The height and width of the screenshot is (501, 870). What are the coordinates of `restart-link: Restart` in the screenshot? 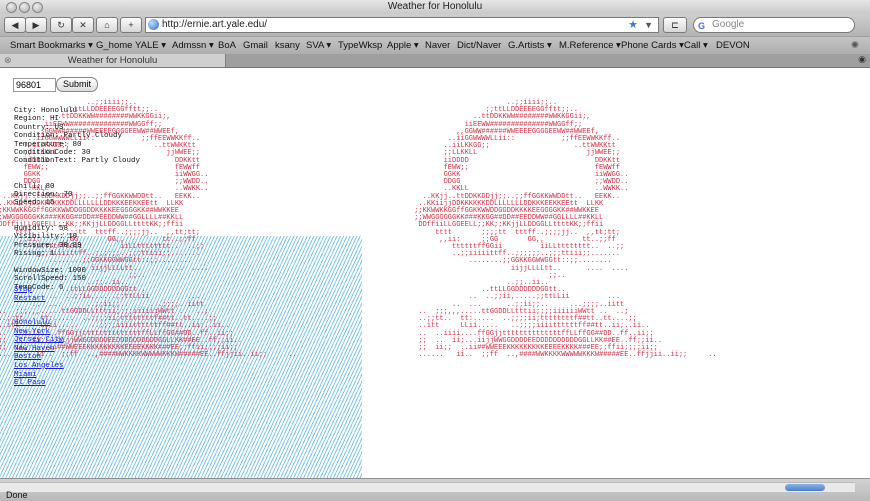 It's located at (30, 299).